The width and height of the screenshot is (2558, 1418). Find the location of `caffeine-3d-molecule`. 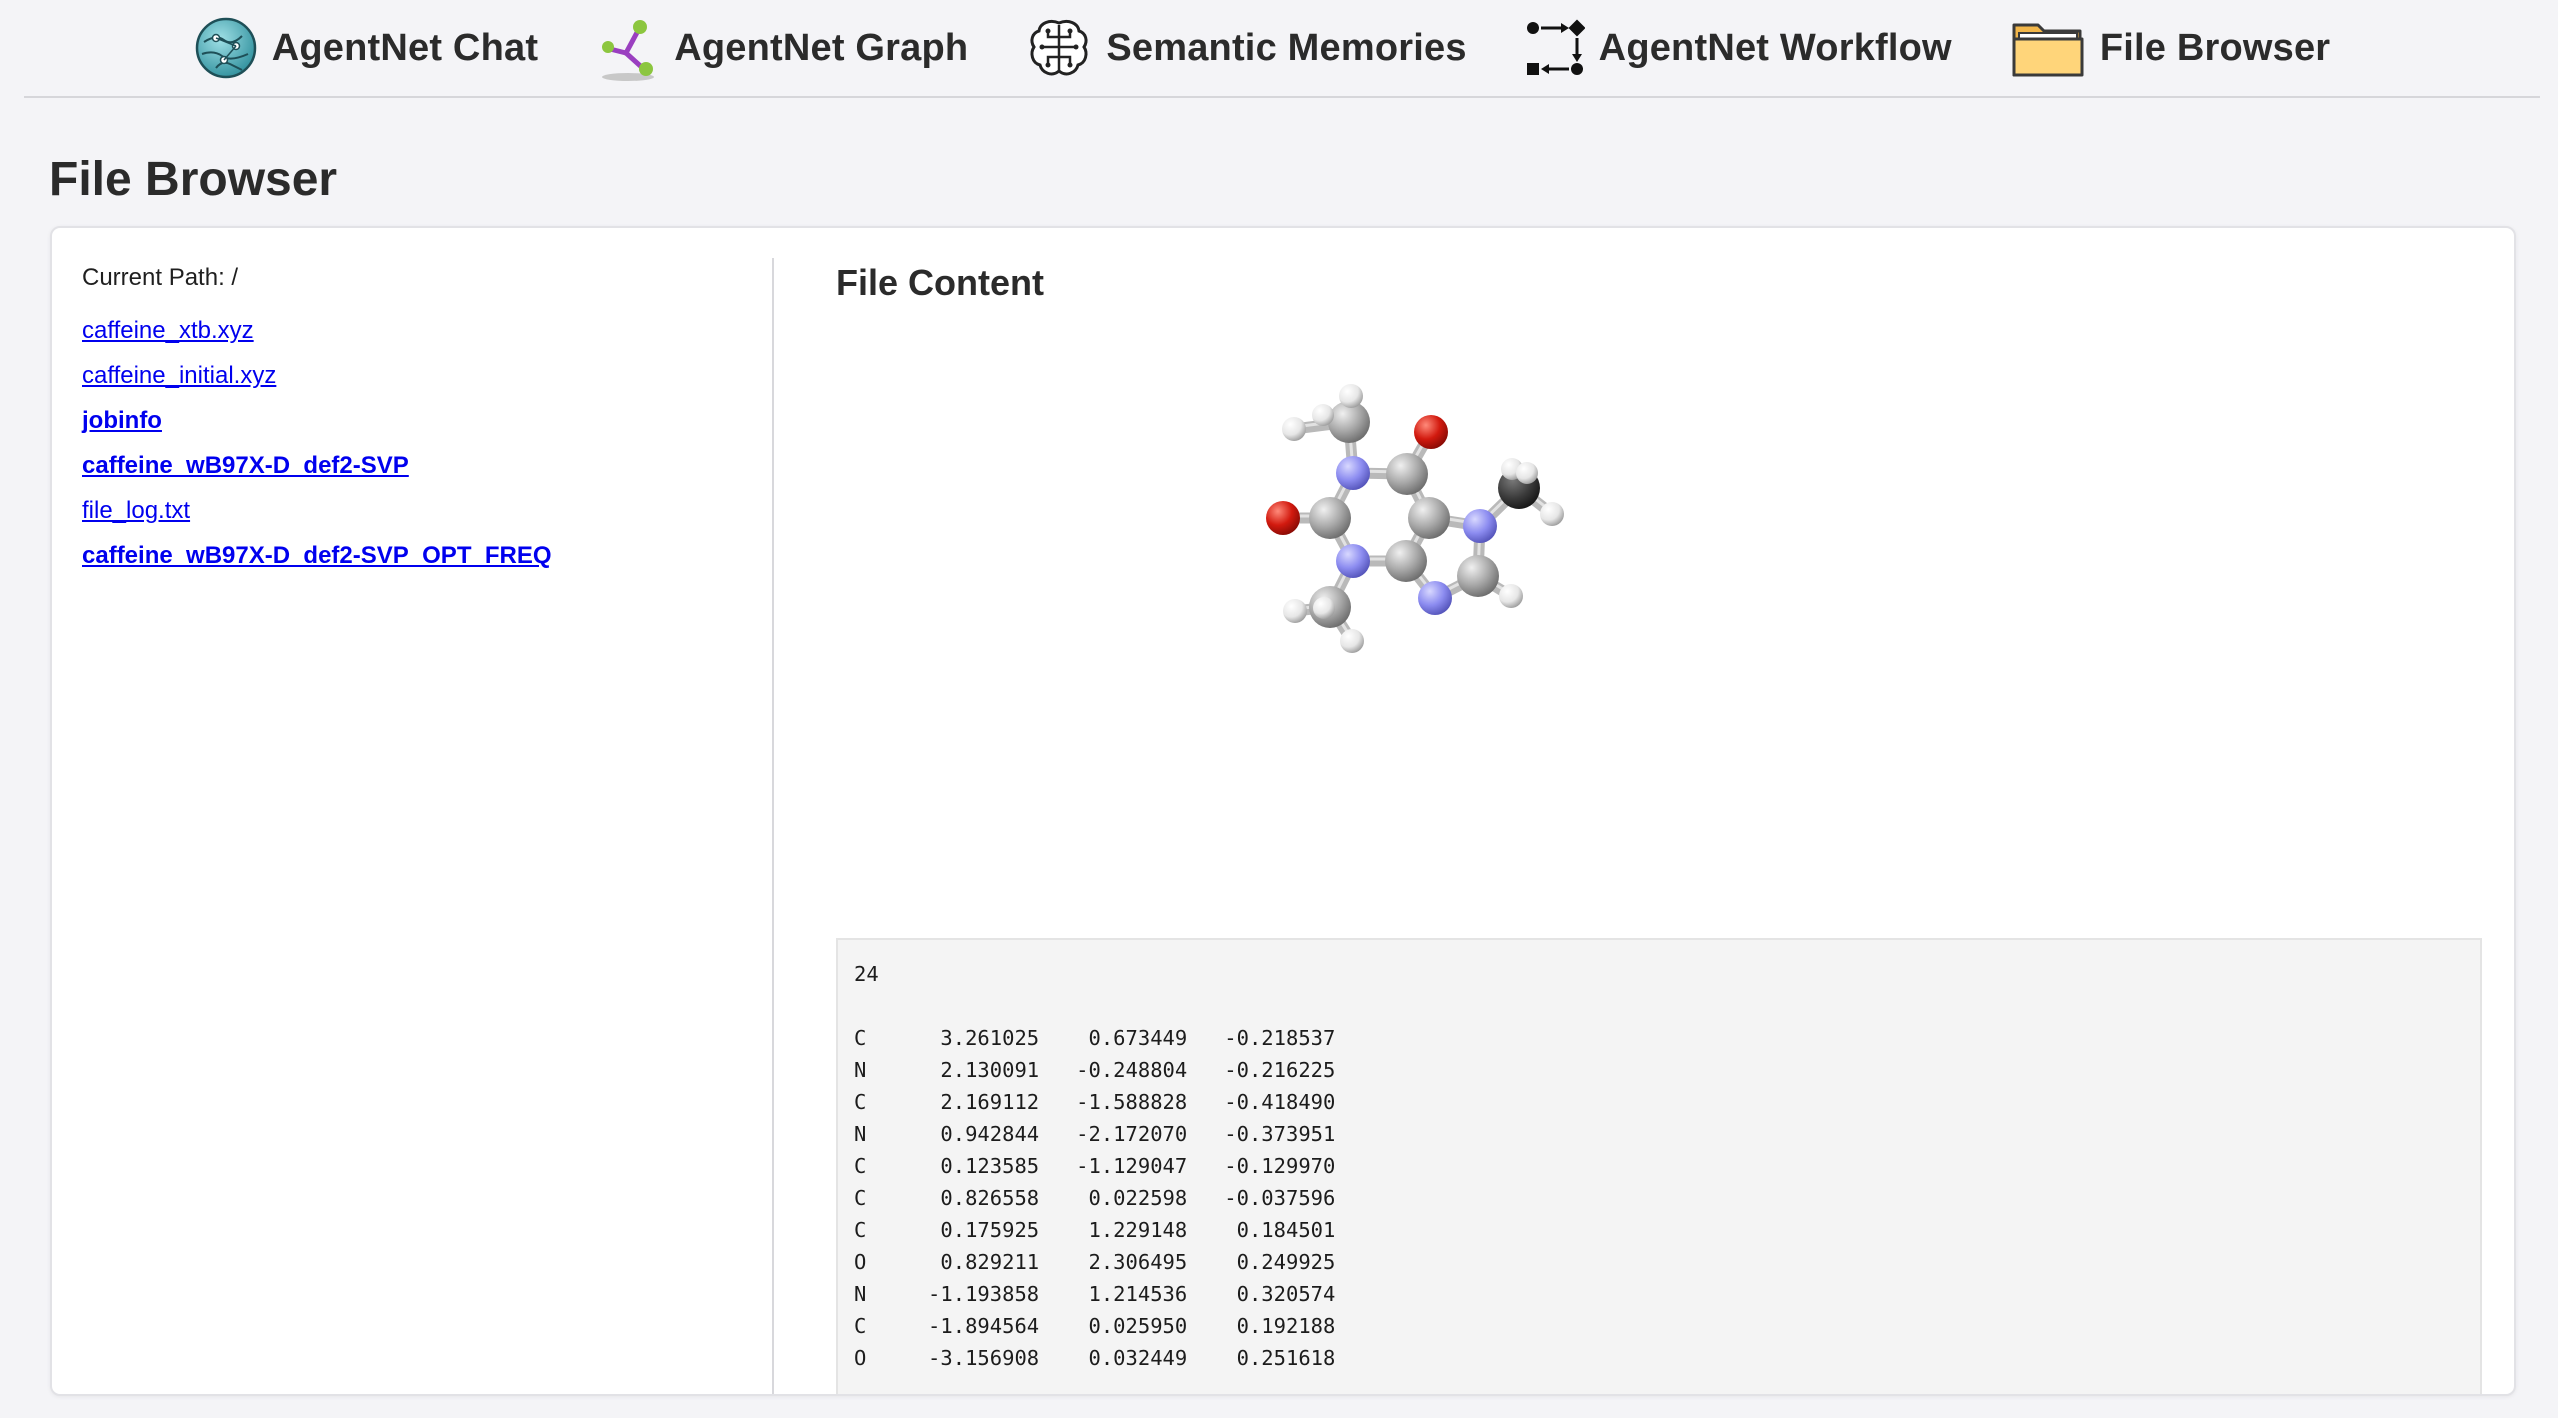

caffeine-3d-molecule is located at coordinates (1624, 658).